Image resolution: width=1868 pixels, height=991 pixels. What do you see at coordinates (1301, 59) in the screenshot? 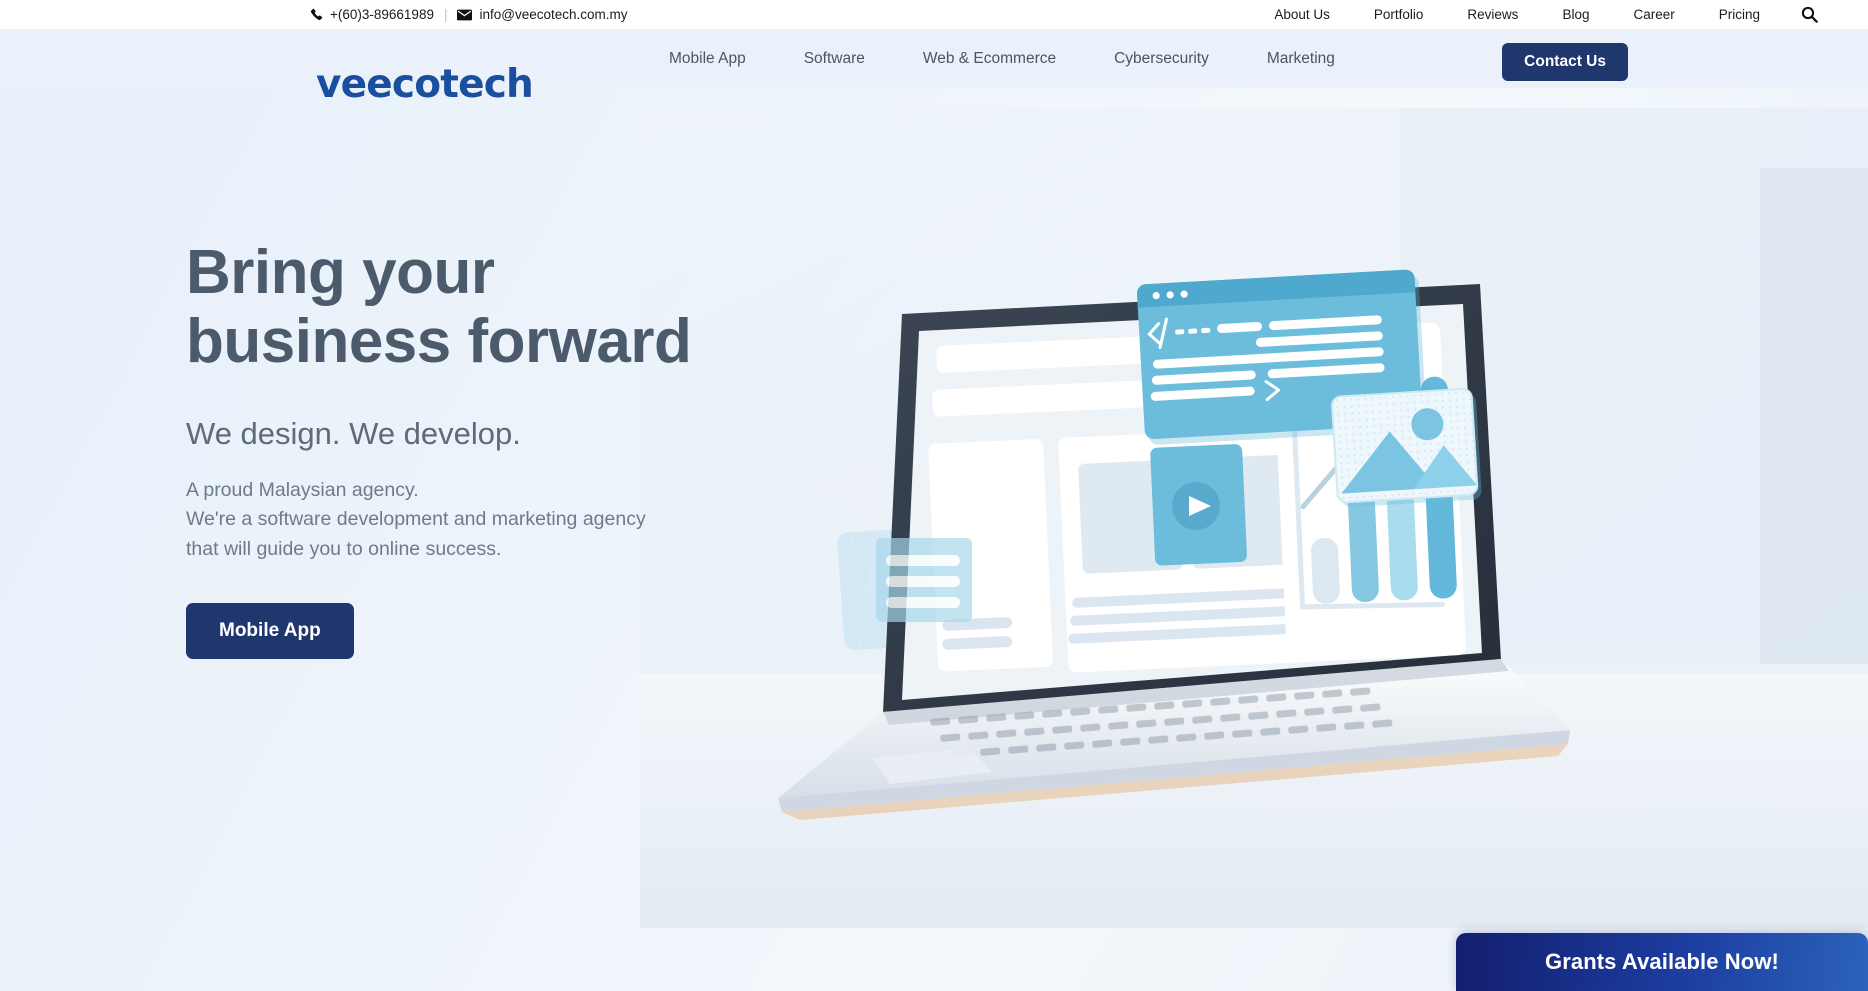
I see `nav-item-marketing: Marketing` at bounding box center [1301, 59].